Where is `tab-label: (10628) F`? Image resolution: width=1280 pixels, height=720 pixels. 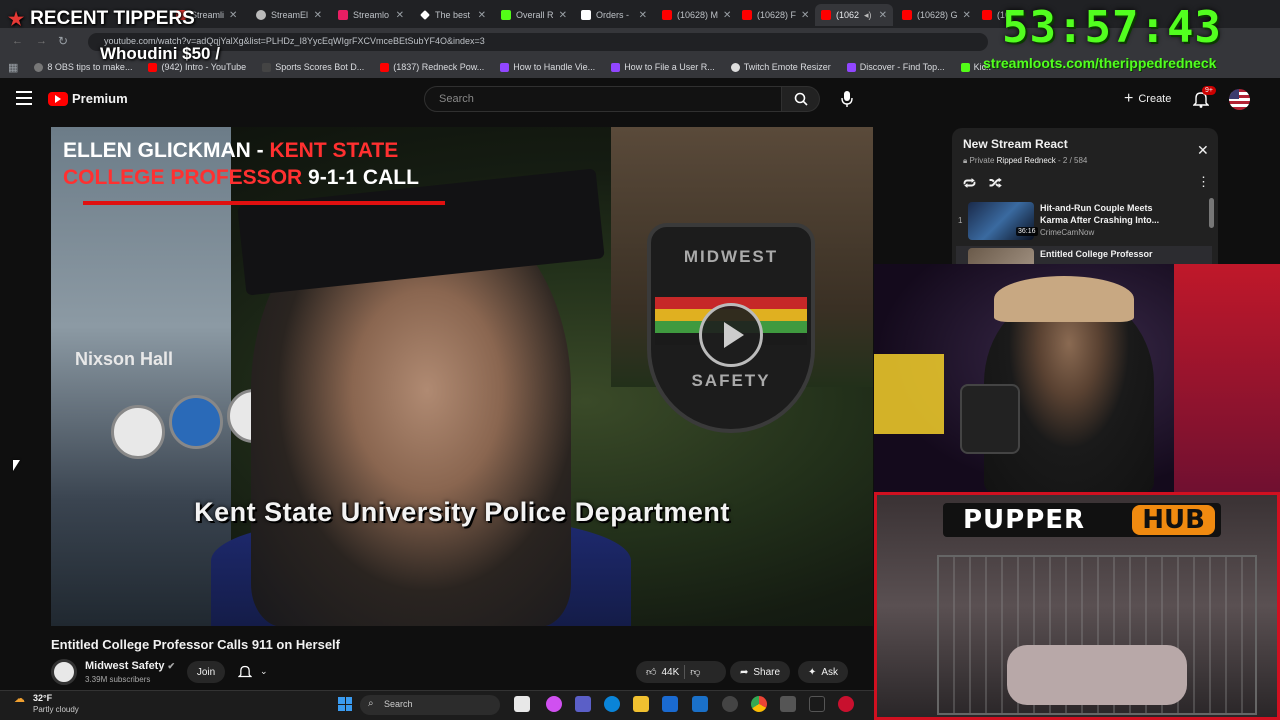
tab-label: (10628) F is located at coordinates (777, 15).